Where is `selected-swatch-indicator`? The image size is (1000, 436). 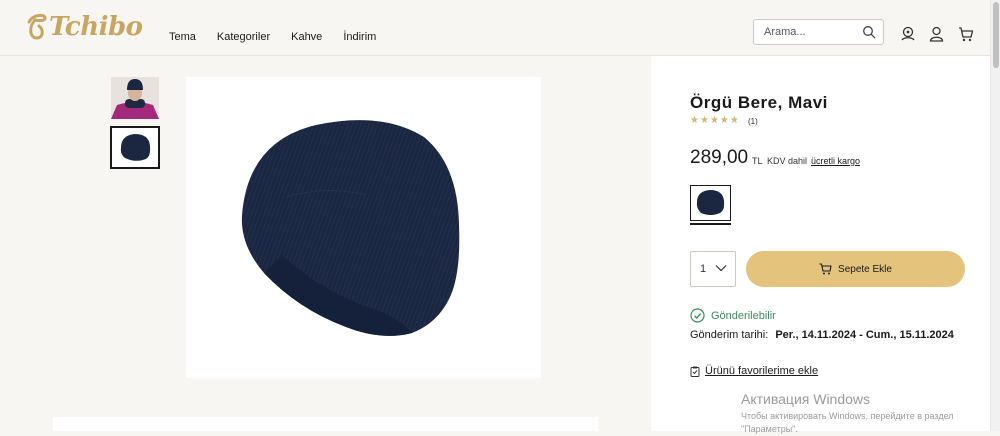
selected-swatch-indicator is located at coordinates (710, 224).